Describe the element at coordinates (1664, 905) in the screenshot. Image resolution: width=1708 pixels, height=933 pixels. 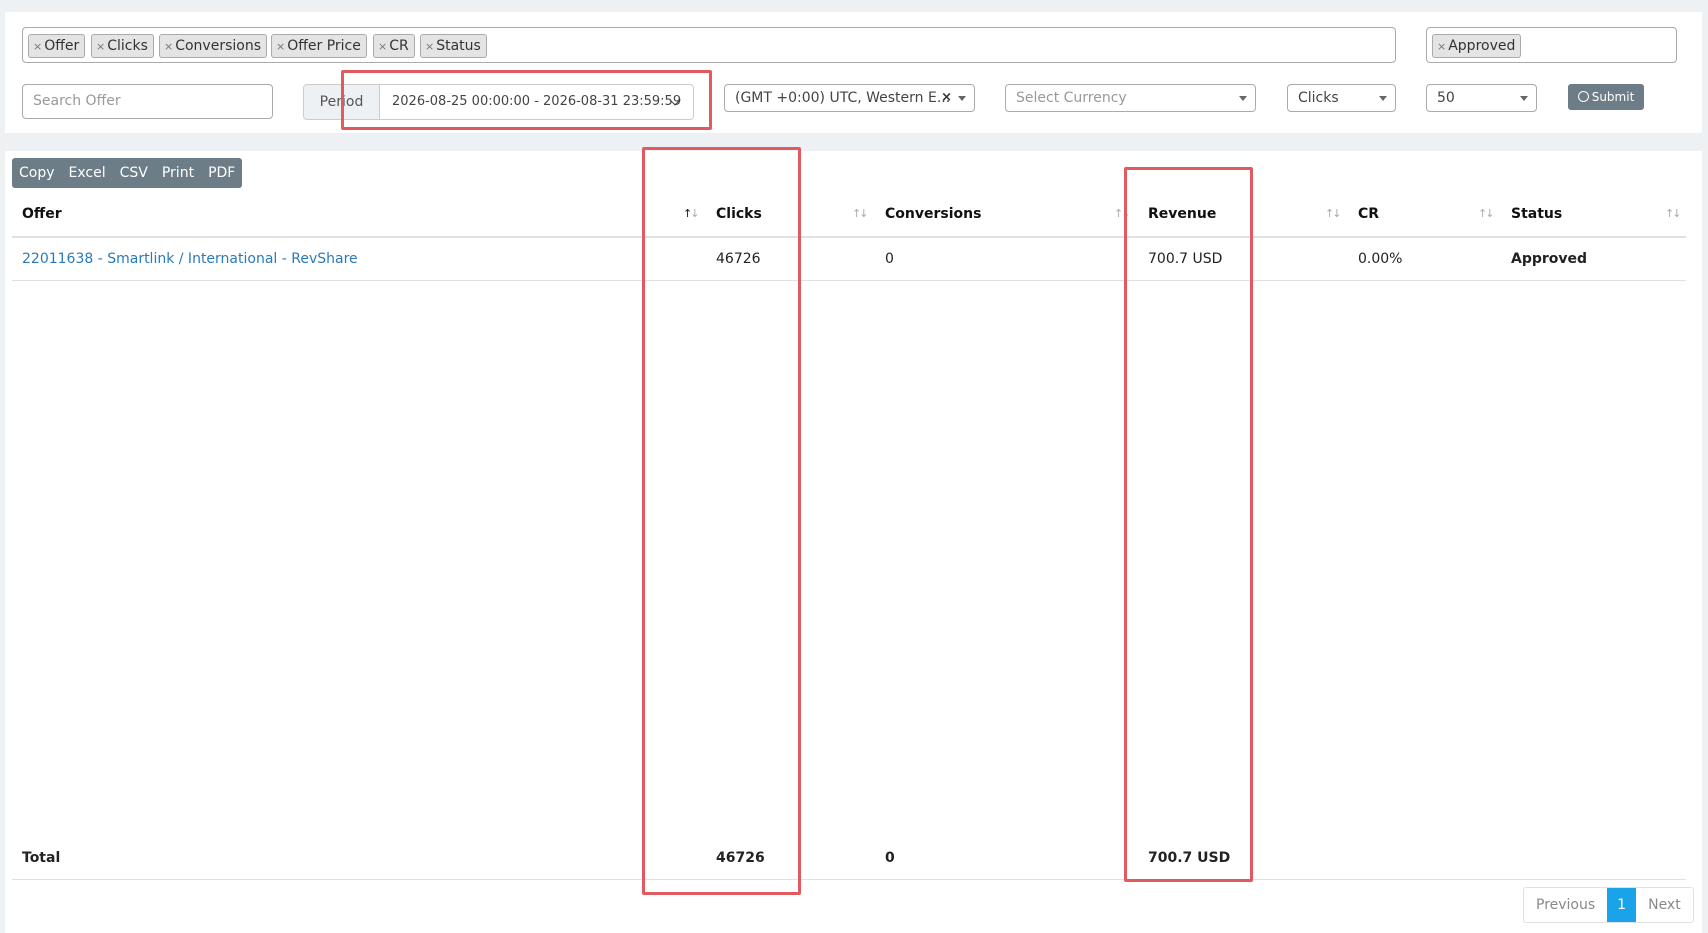
I see `next-page-button: Next` at that location.